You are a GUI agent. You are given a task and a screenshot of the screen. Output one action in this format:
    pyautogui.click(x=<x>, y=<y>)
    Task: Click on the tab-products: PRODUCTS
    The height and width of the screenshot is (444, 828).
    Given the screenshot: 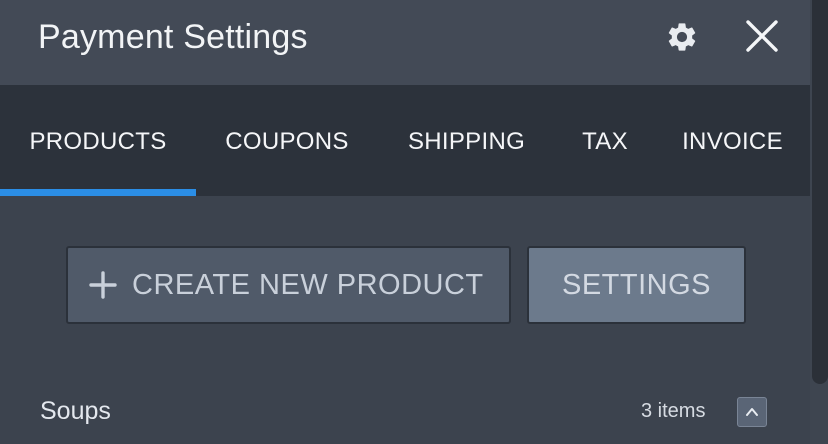 What is the action you would take?
    pyautogui.click(x=98, y=140)
    